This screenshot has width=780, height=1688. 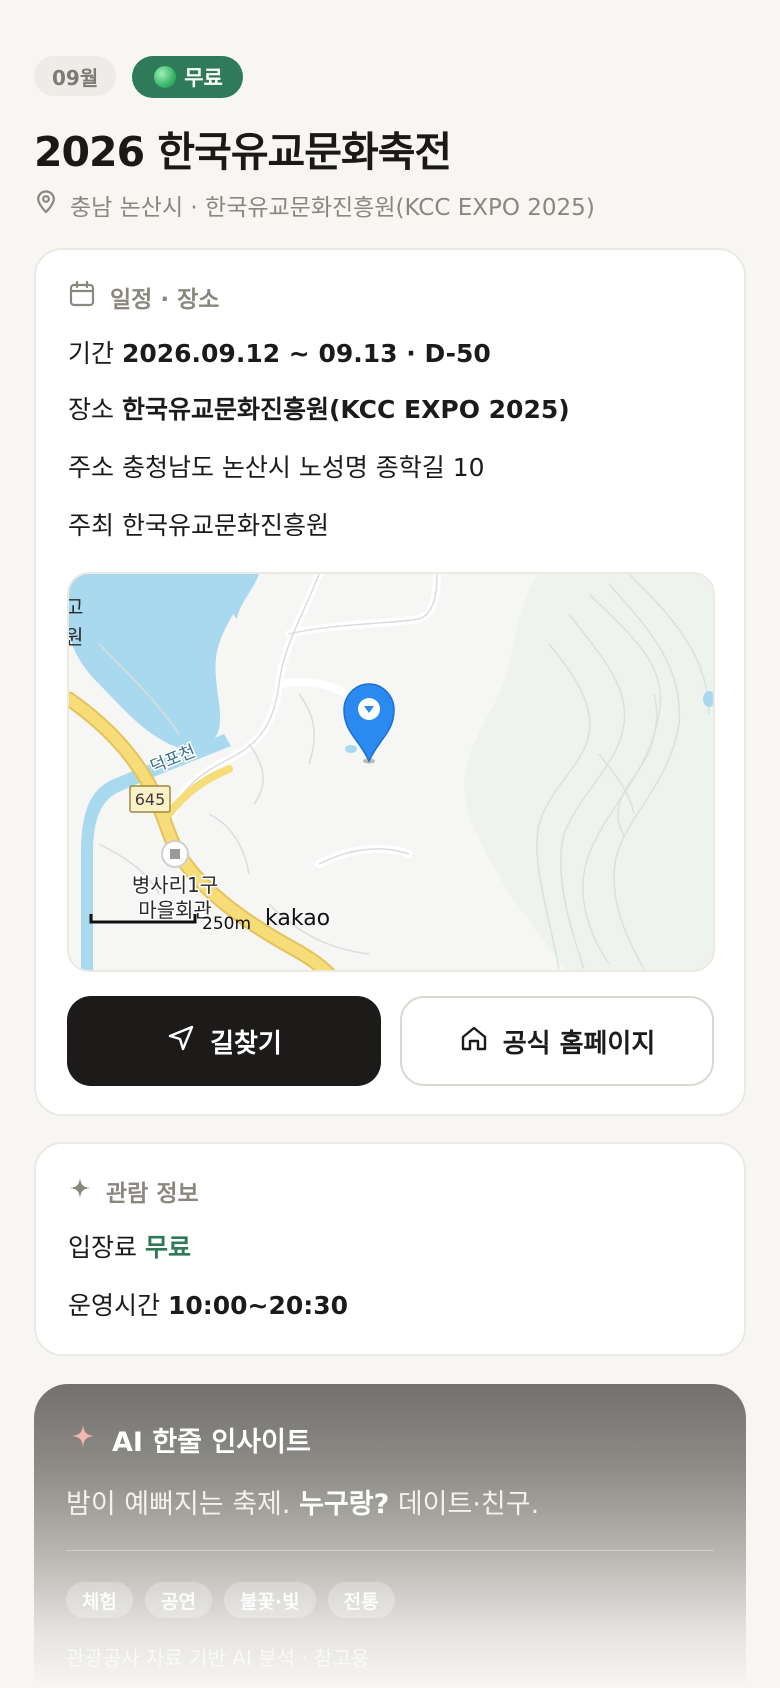 What do you see at coordinates (203, 78) in the screenshot?
I see `free-badge-label: 무료` at bounding box center [203, 78].